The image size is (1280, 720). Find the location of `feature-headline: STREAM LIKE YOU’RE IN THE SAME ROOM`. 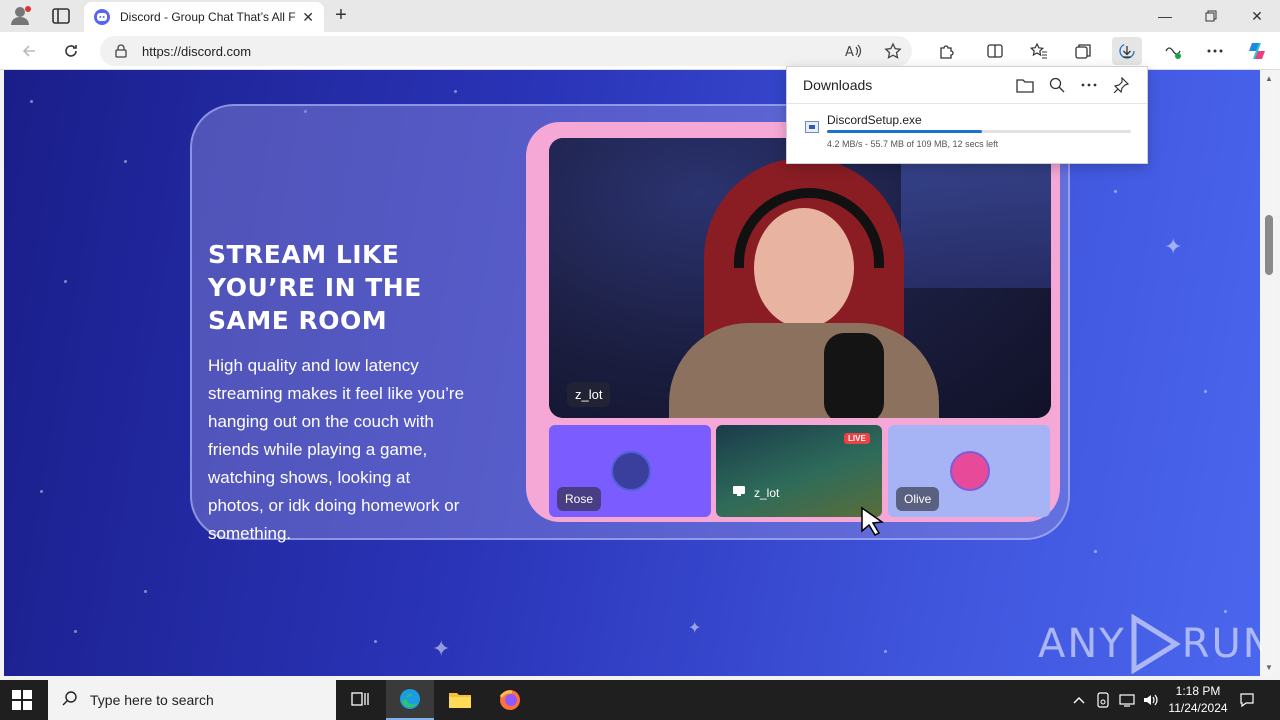

feature-headline: STREAM LIKE YOU’RE IN THE SAME ROOM is located at coordinates (315, 287).